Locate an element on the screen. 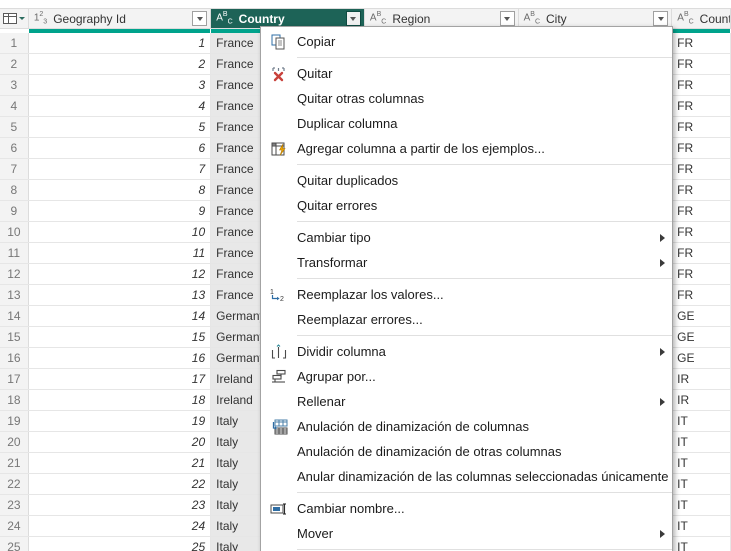 The width and height of the screenshot is (731, 551). cell-geography_id: 7 is located at coordinates (120, 169).